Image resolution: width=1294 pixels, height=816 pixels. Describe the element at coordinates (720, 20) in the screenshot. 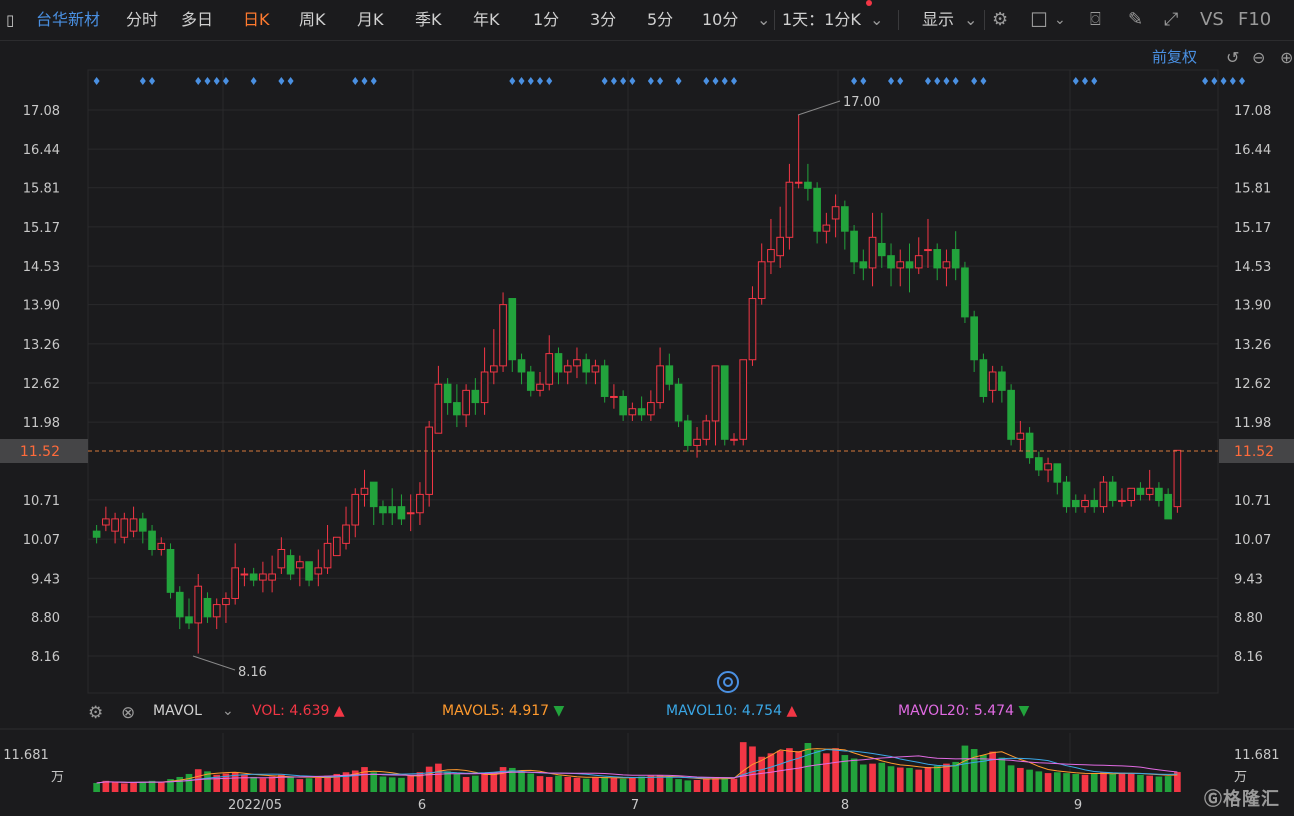

I see `tab-10min: 10分` at that location.